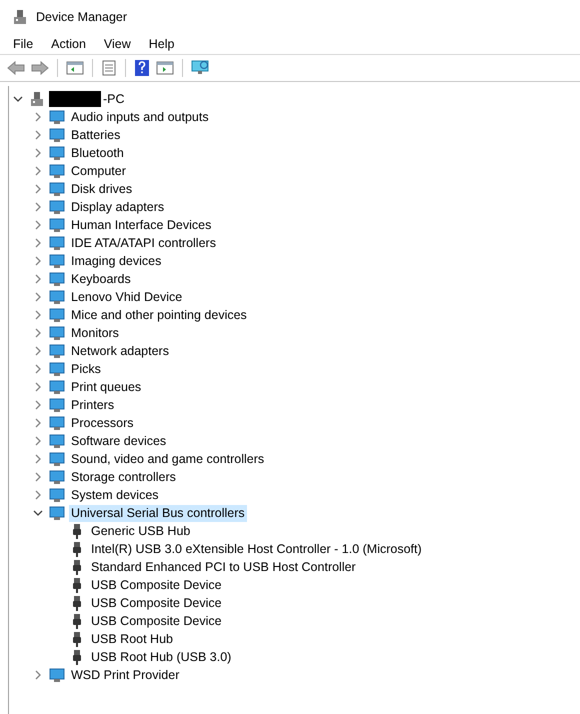 This screenshot has height=714, width=580. Describe the element at coordinates (161, 657) in the screenshot. I see `tree-item: USB Root Hub (USB 3.0)` at that location.